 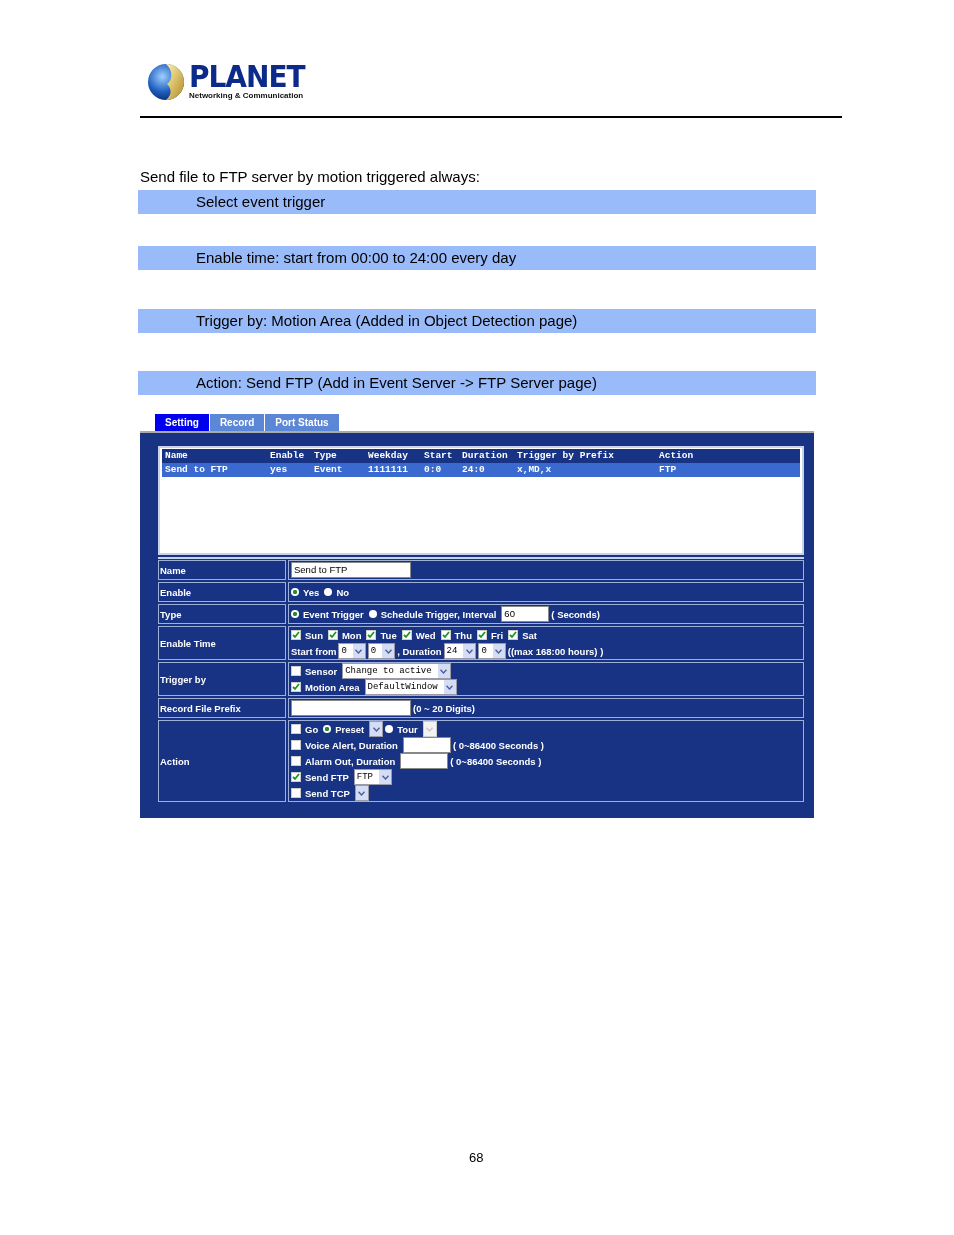 I want to click on radio-label: Event Trigger, so click(x=333, y=614).